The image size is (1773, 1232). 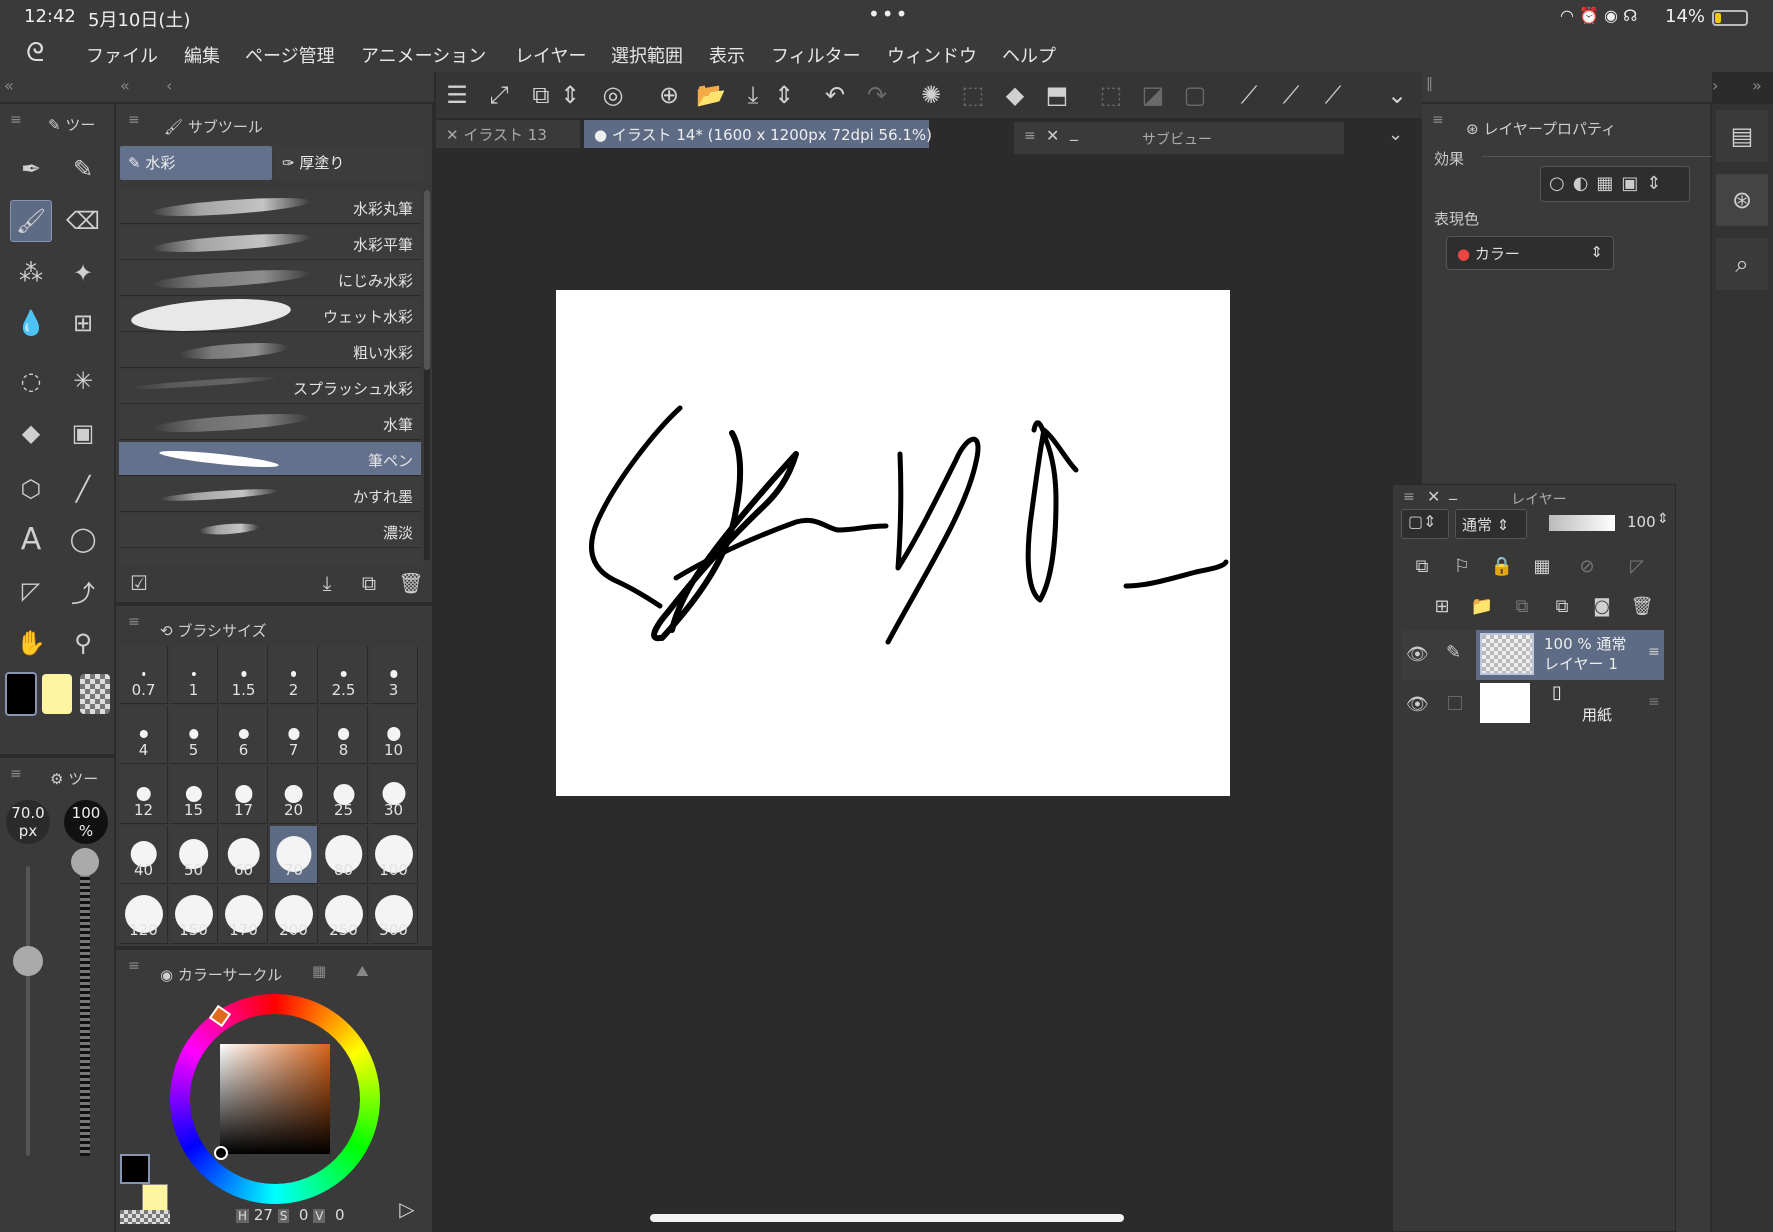 I want to click on quick-access-icon: ◎, so click(x=613, y=95).